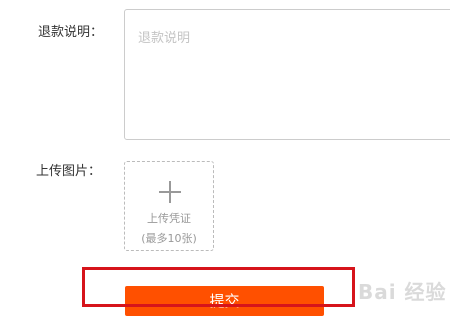  What do you see at coordinates (170, 192) in the screenshot?
I see `plus-icon` at bounding box center [170, 192].